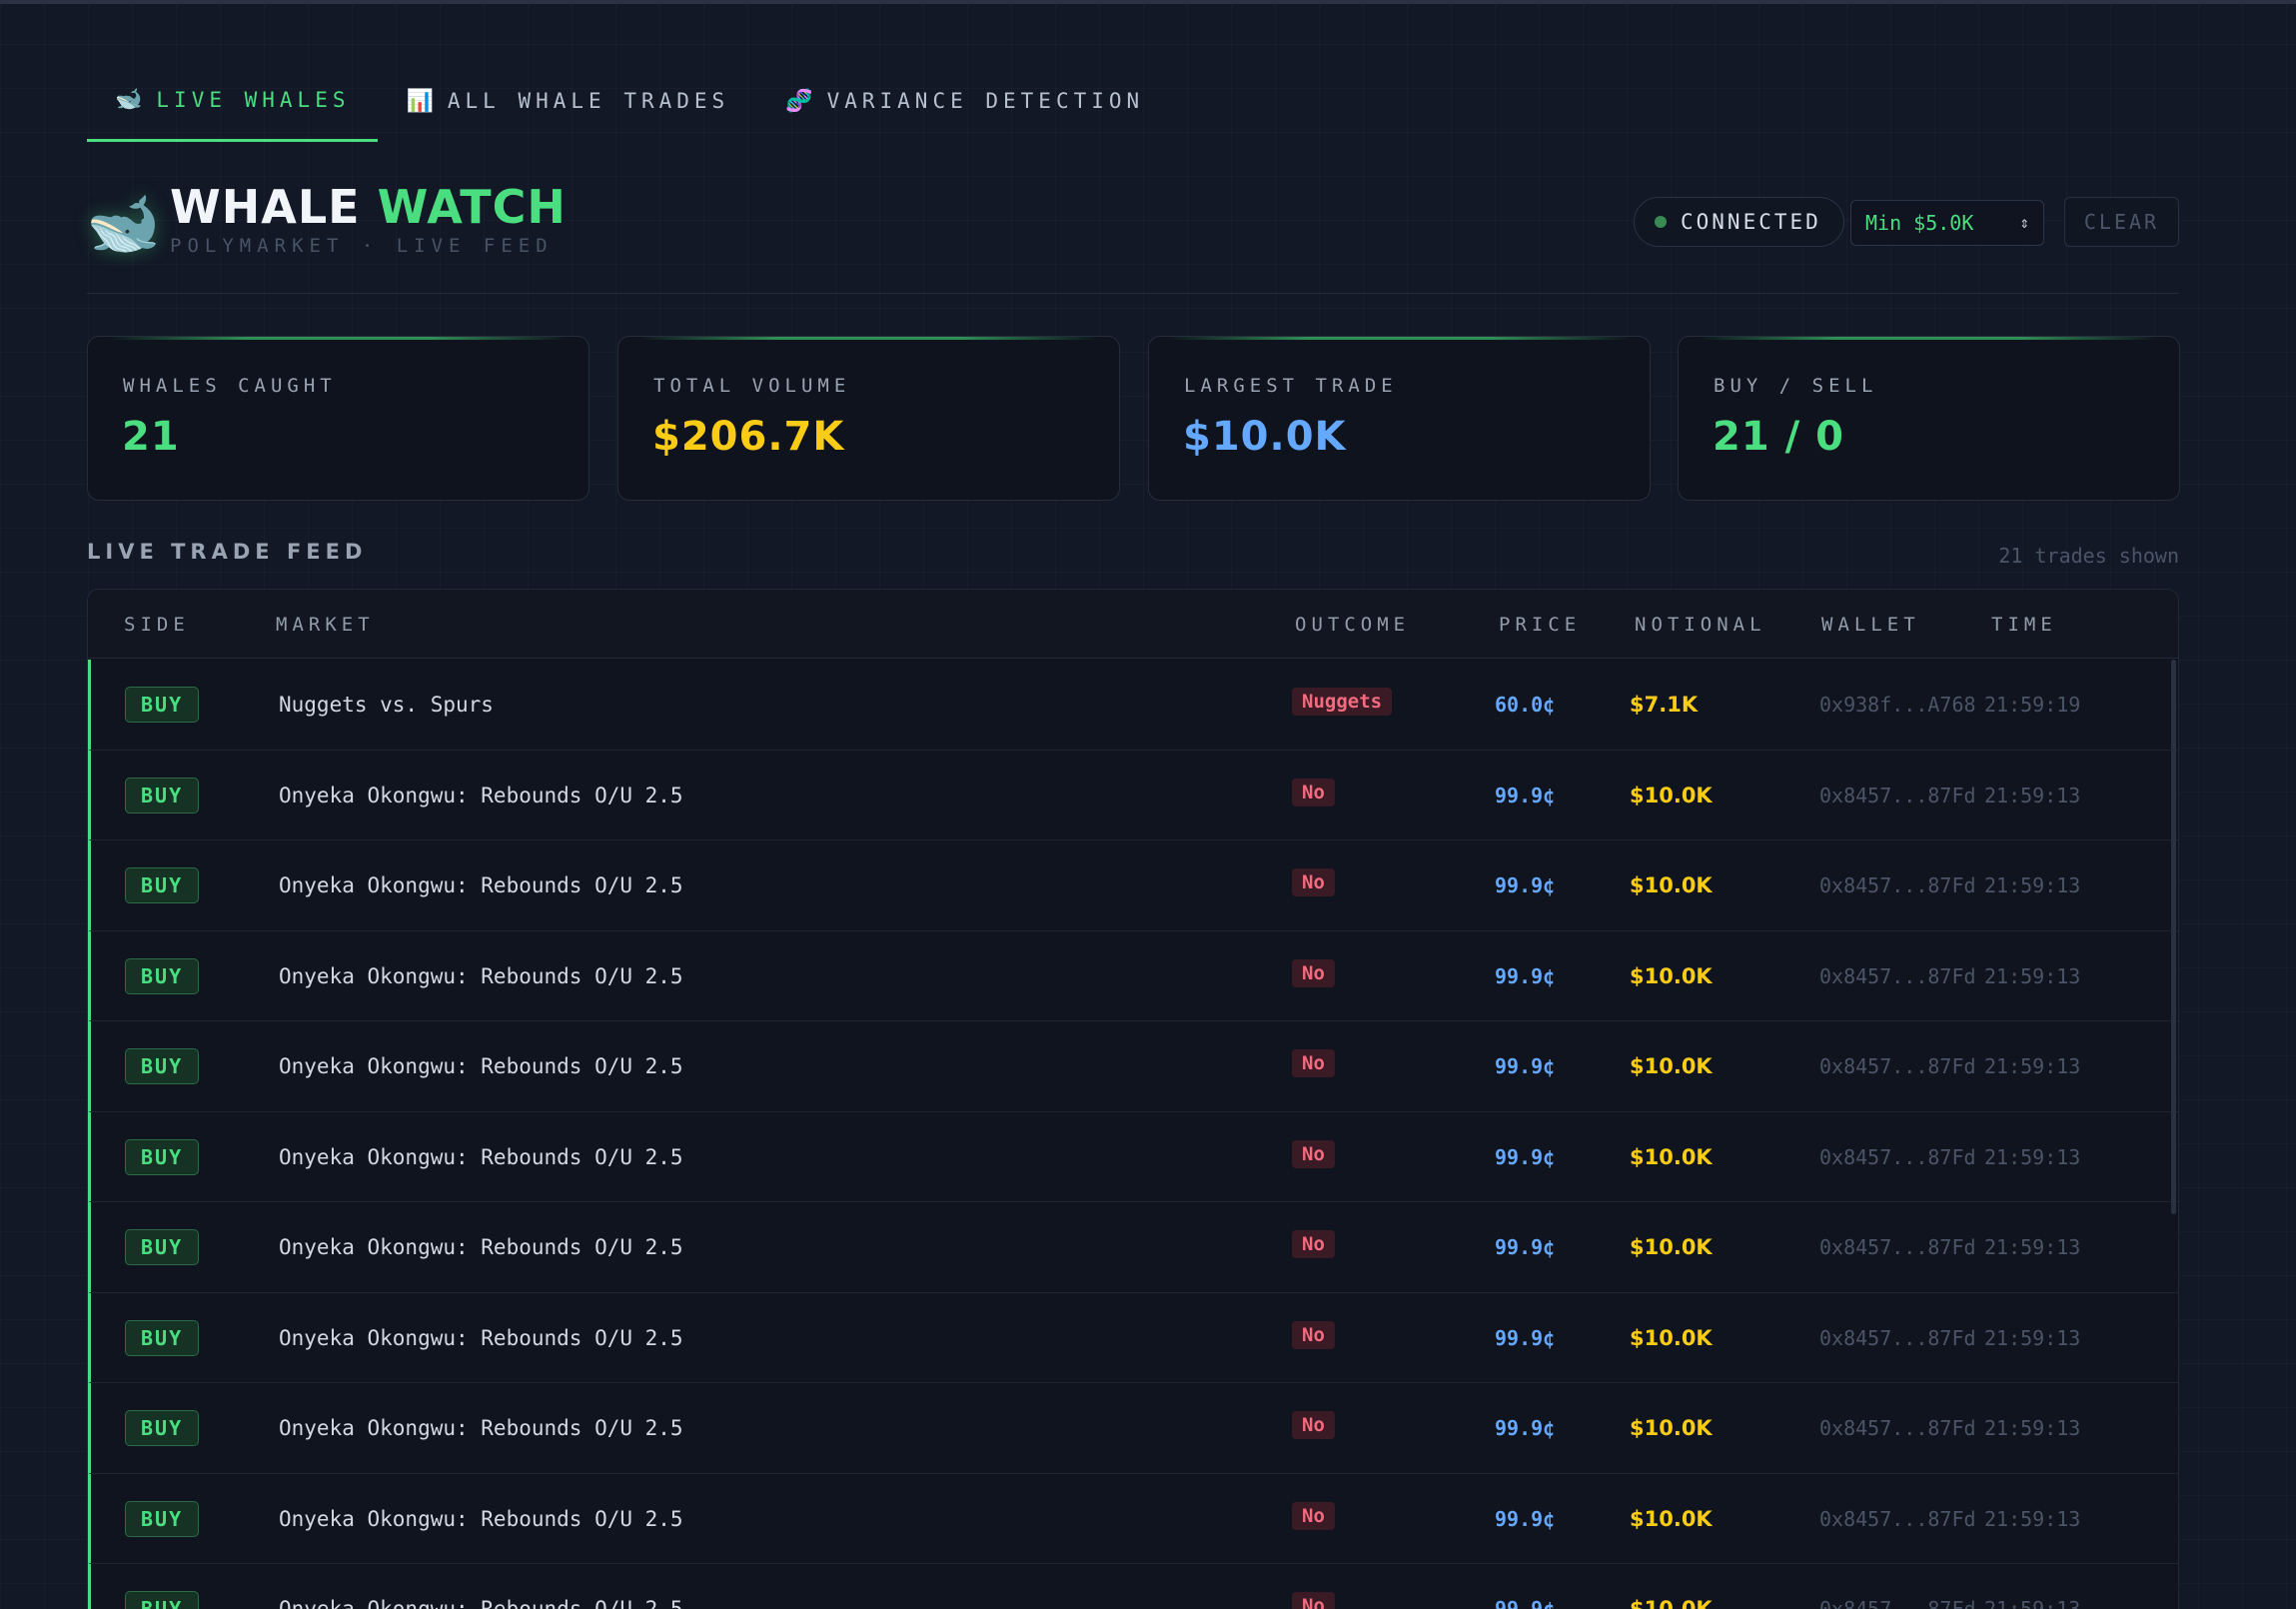  I want to click on page-title: WHALE WATCH, so click(368, 207).